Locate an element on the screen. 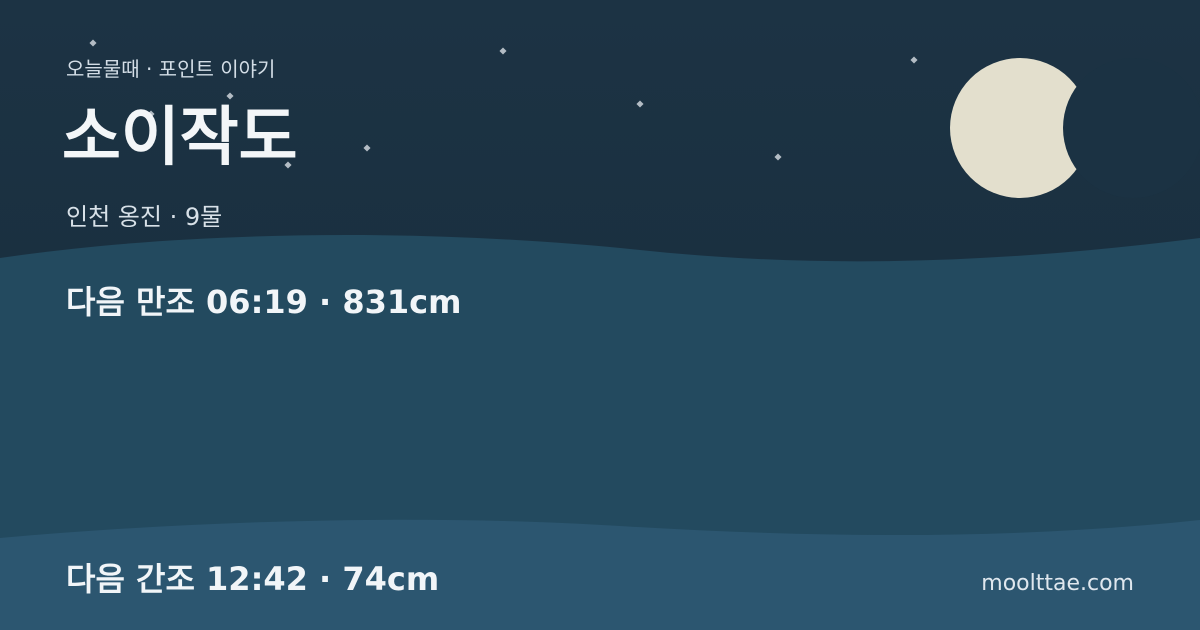  site-url: moolttae.com is located at coordinates (1057, 583).